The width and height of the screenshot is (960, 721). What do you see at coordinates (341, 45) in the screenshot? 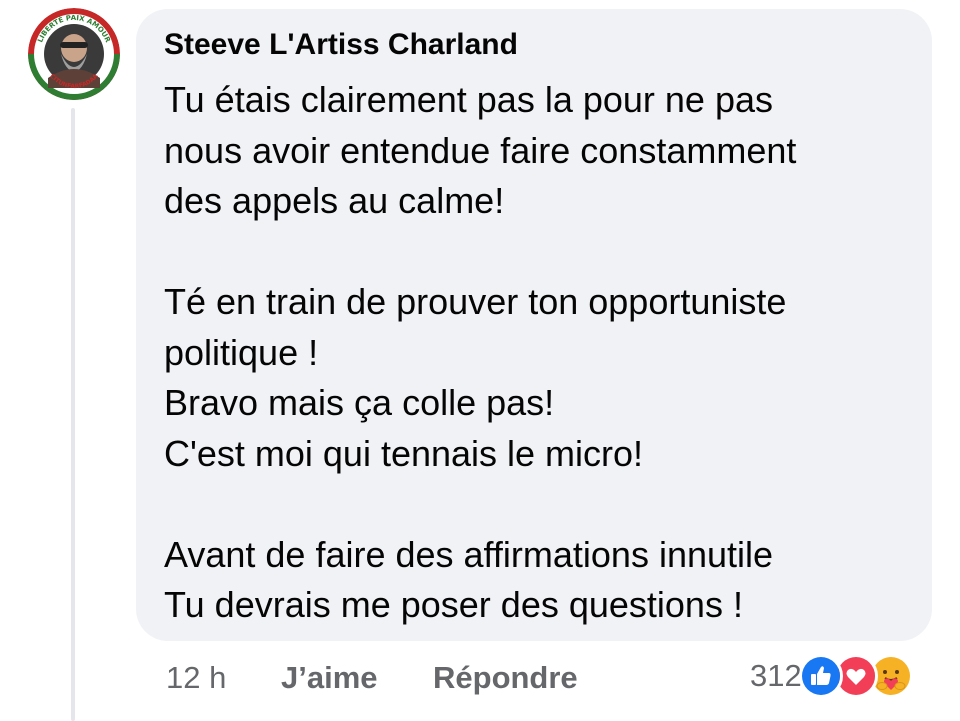
I see `comment-author-name: Steeve L'Artiss Charland` at bounding box center [341, 45].